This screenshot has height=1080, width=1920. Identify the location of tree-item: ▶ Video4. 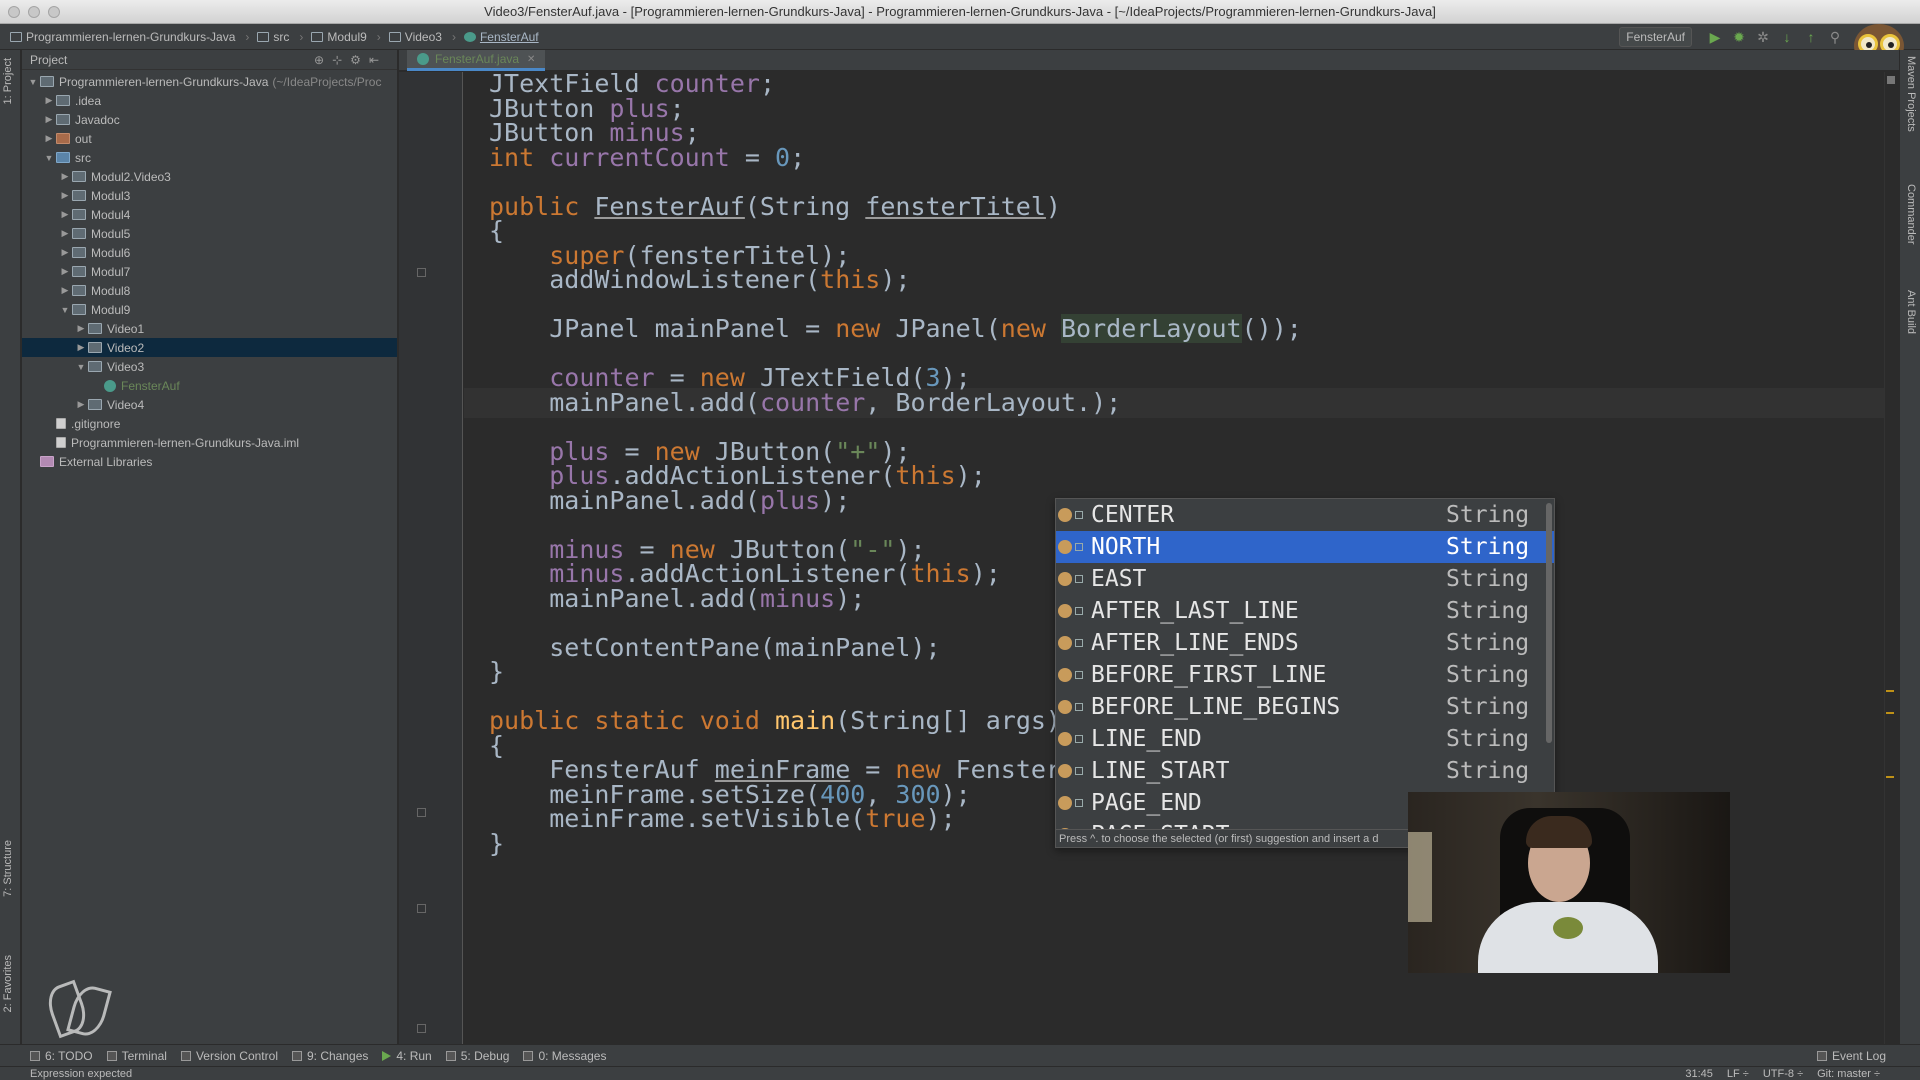
(209, 404).